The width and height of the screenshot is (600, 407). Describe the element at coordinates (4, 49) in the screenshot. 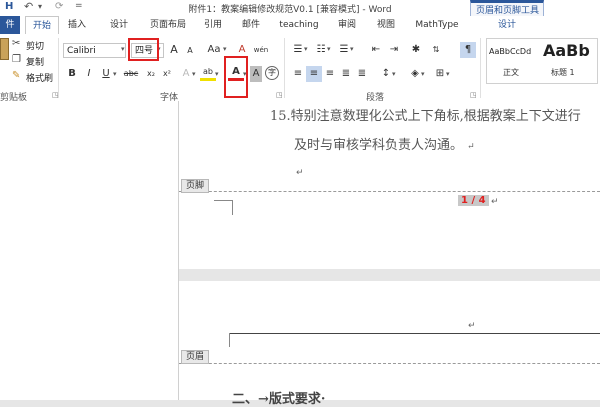

I see `paste-icon` at that location.